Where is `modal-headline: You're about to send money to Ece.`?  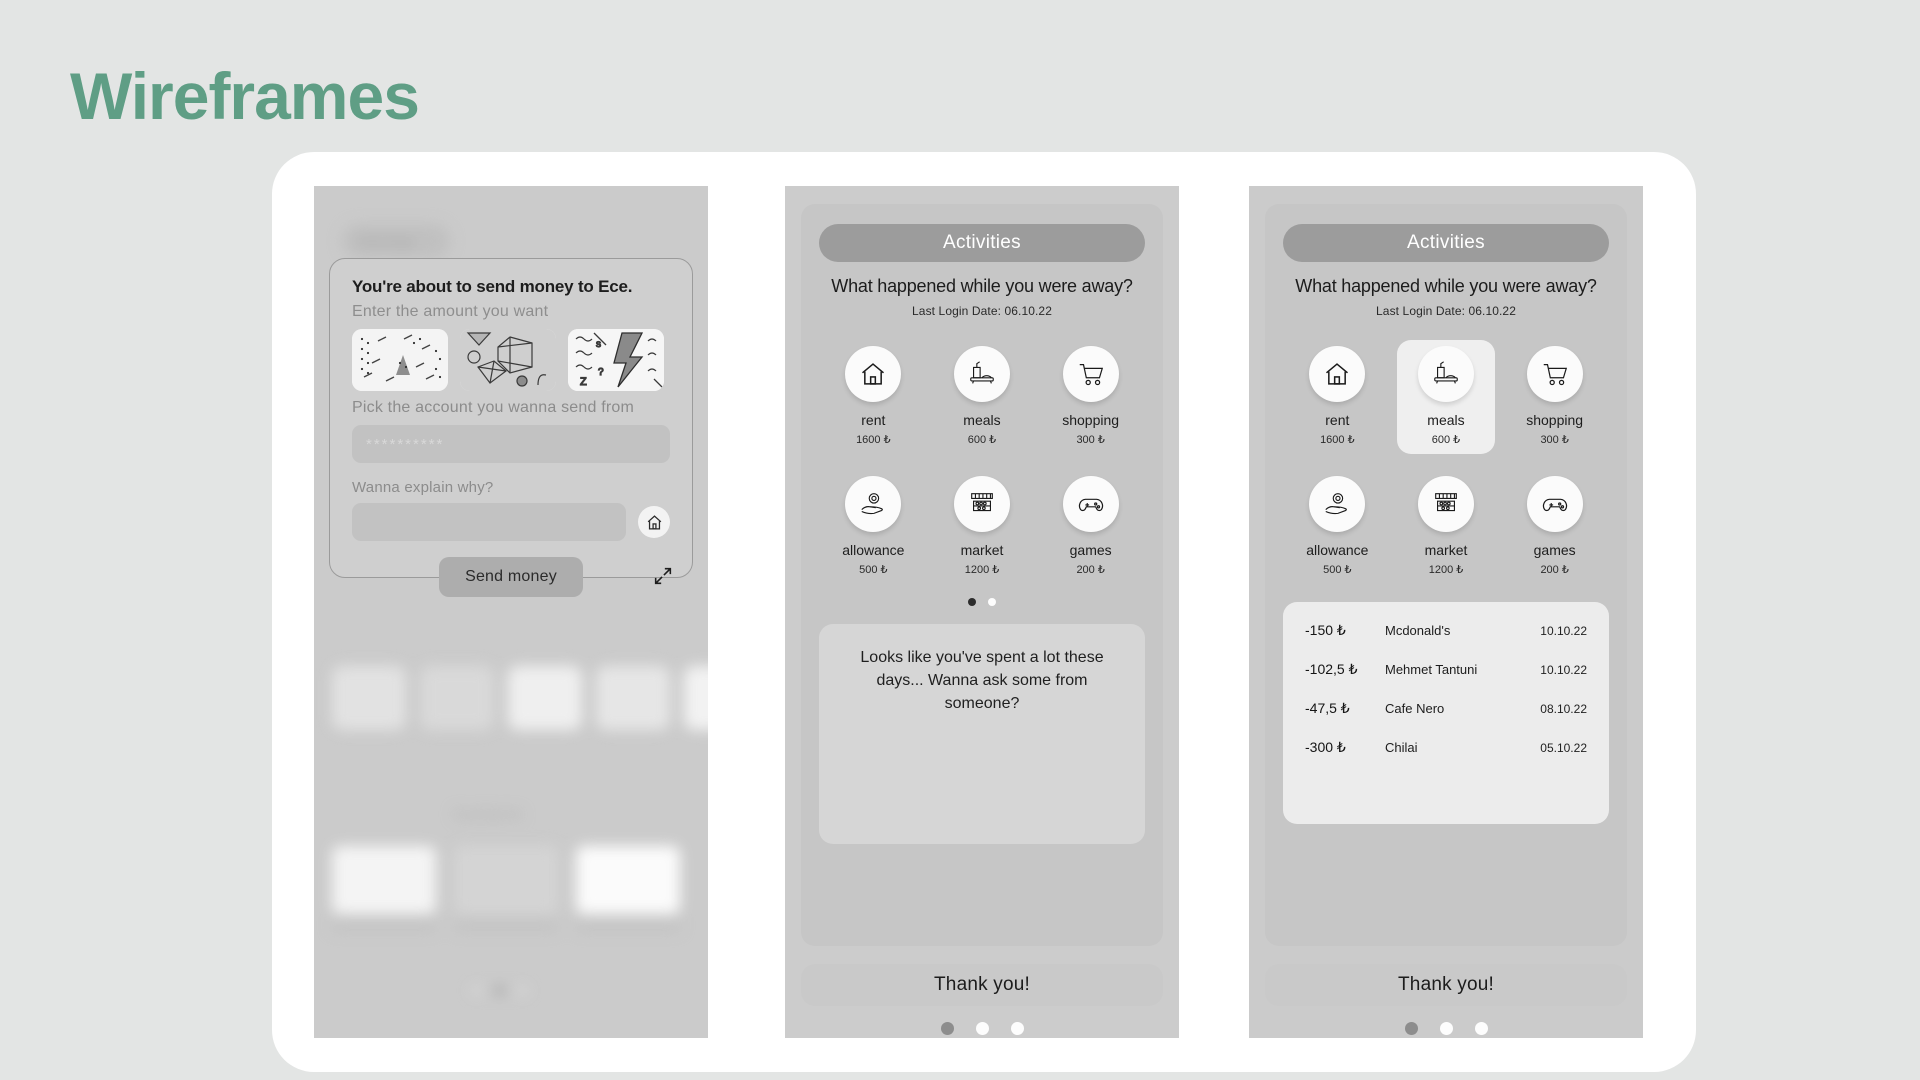
modal-headline: You're about to send money to Ece. is located at coordinates (492, 286).